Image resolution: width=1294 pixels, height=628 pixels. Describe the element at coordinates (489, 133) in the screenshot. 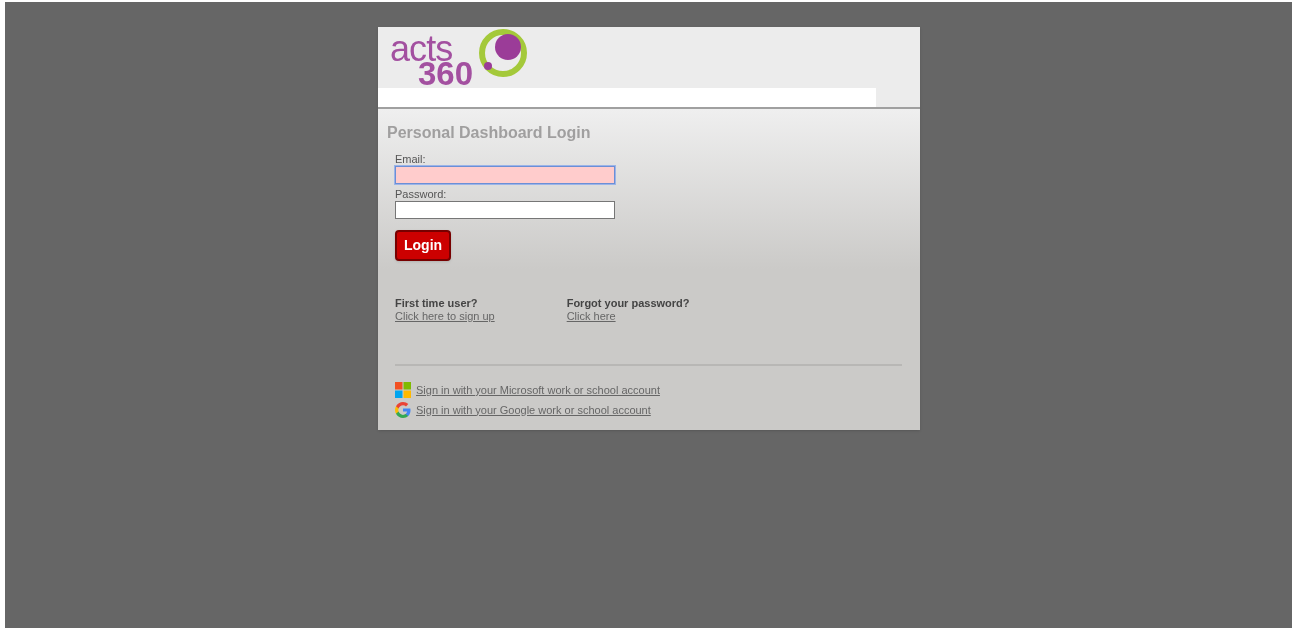

I see `page-title: Personal Dashboard Login` at that location.